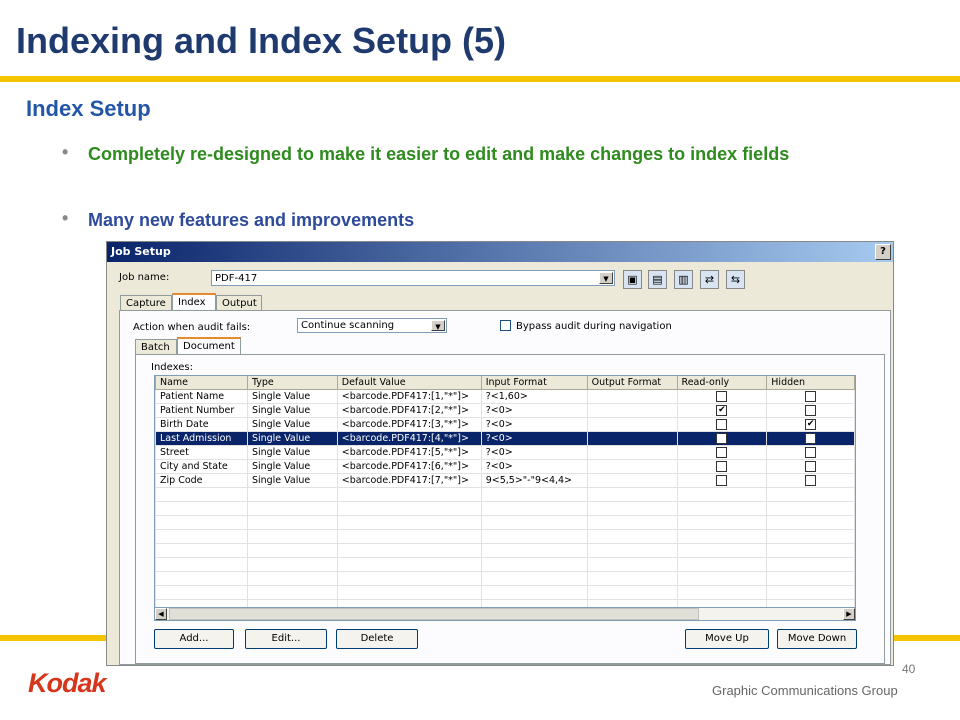 The image size is (960, 720). Describe the element at coordinates (811, 424) in the screenshot. I see `hidden-checkbox: ✔` at that location.